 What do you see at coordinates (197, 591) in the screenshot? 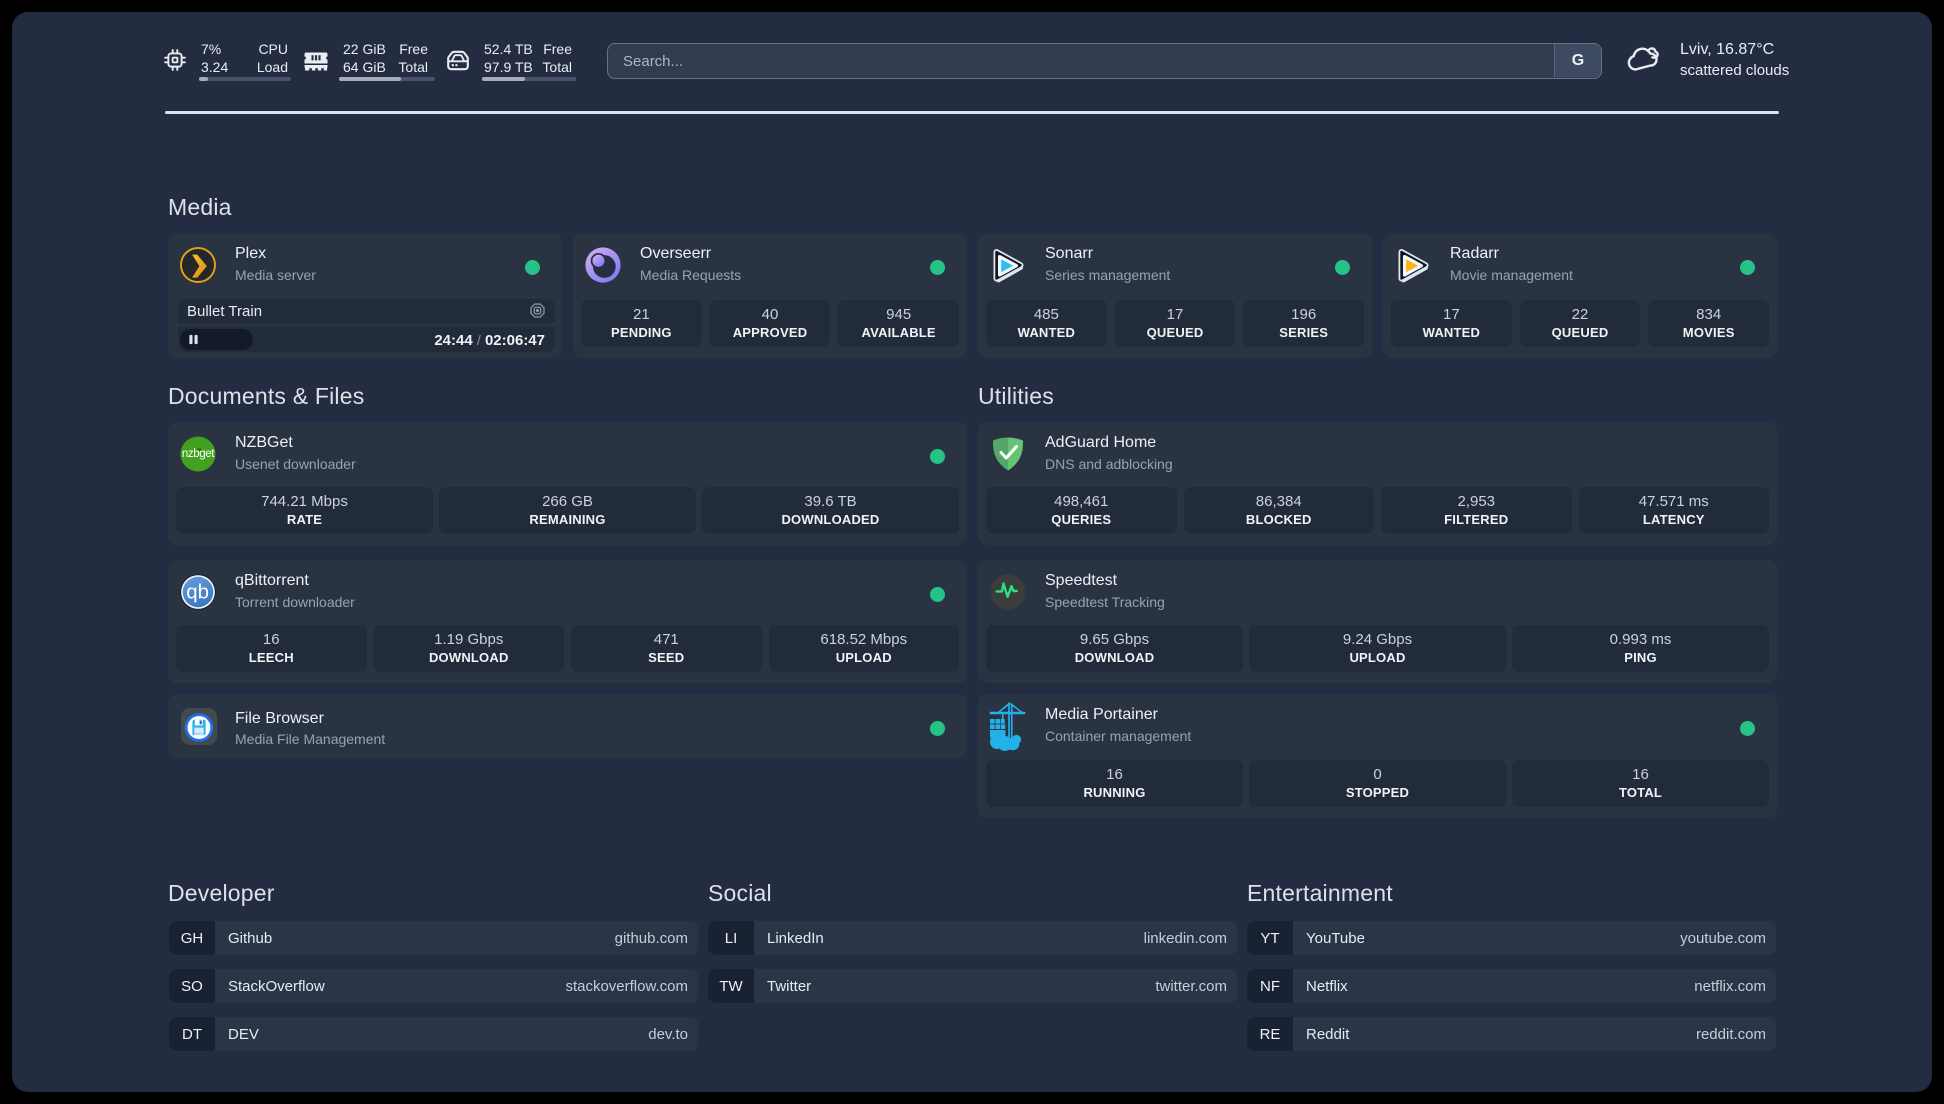
I see `svg-text: qb` at bounding box center [197, 591].